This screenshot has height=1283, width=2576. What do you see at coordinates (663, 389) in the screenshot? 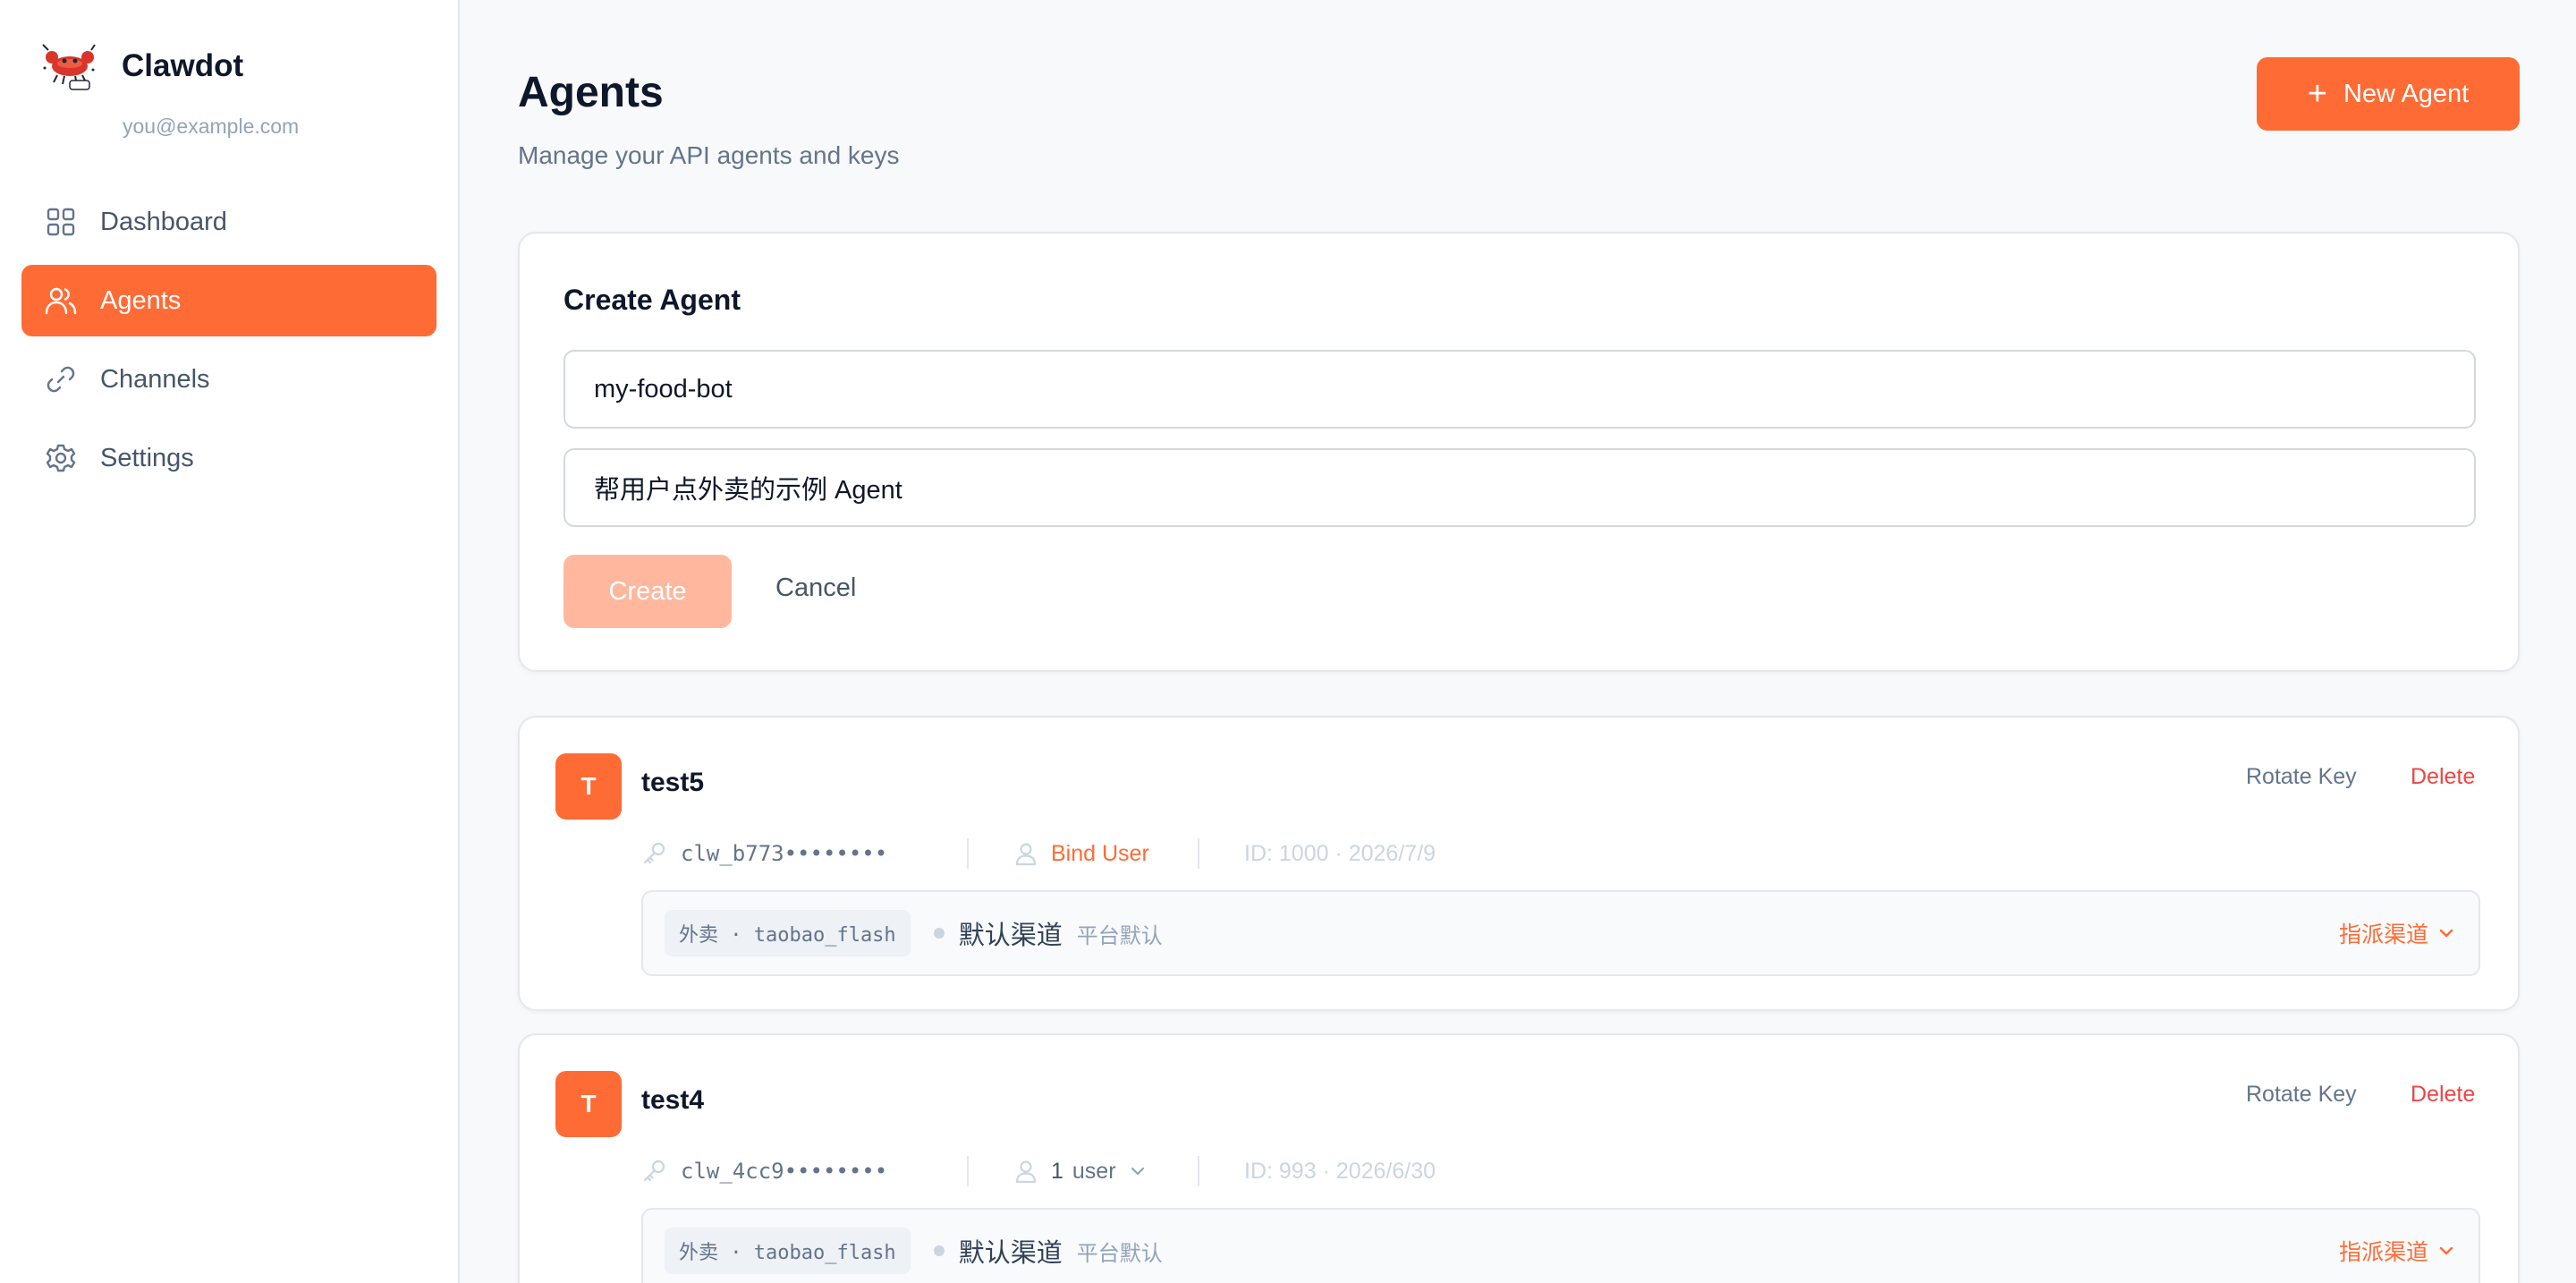
I see `agent-name-value: my-food-bot` at bounding box center [663, 389].